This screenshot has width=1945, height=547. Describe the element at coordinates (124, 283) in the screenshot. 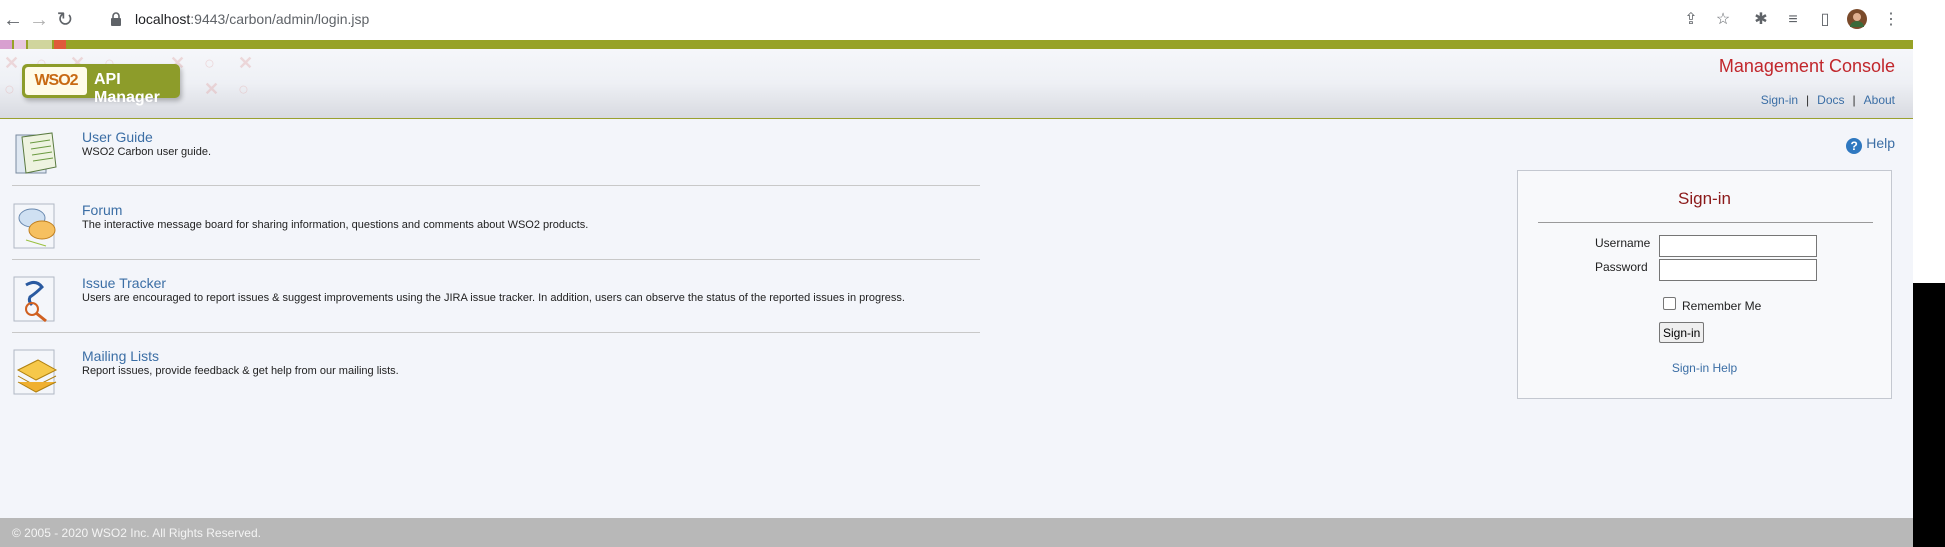

I see `resource-title: Issue Tracker` at that location.